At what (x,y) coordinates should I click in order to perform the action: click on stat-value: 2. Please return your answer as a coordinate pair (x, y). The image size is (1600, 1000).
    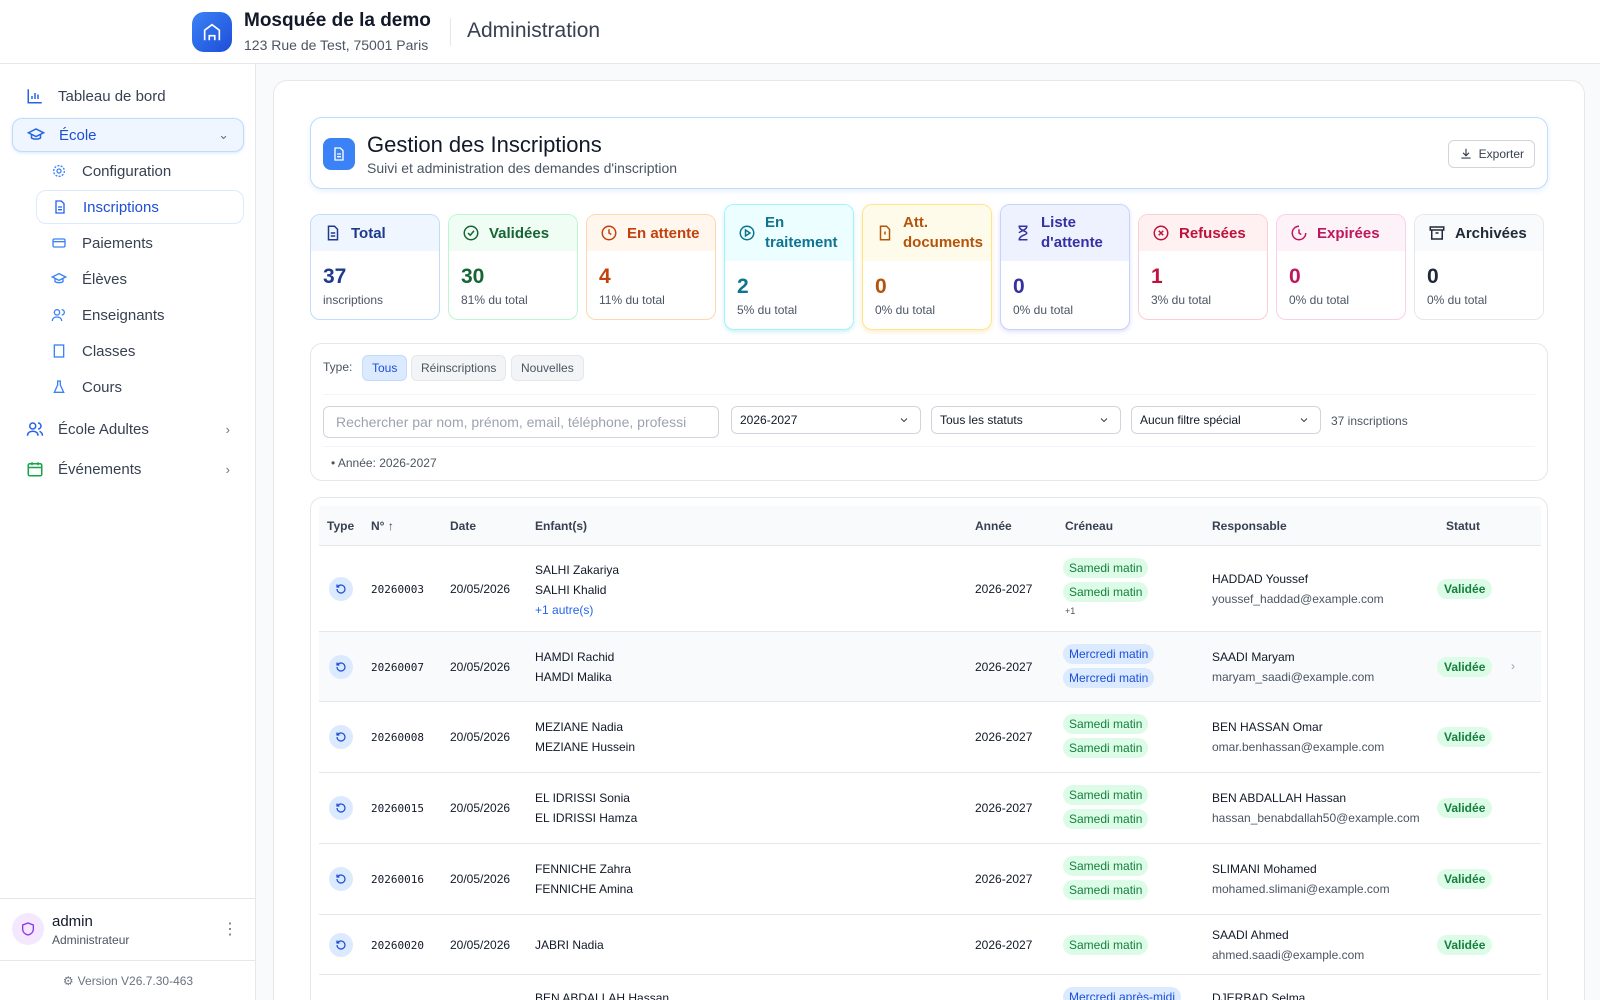
    Looking at the image, I should click on (743, 286).